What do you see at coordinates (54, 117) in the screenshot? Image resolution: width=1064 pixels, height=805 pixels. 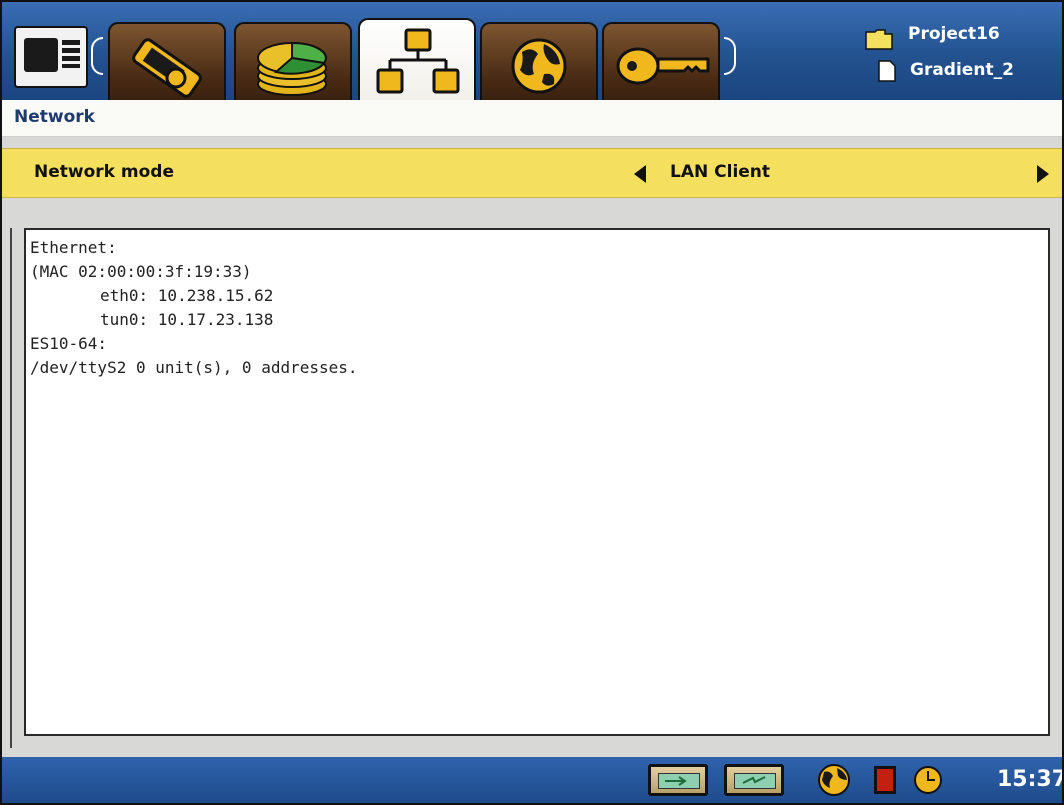 I see `page-title: Network` at bounding box center [54, 117].